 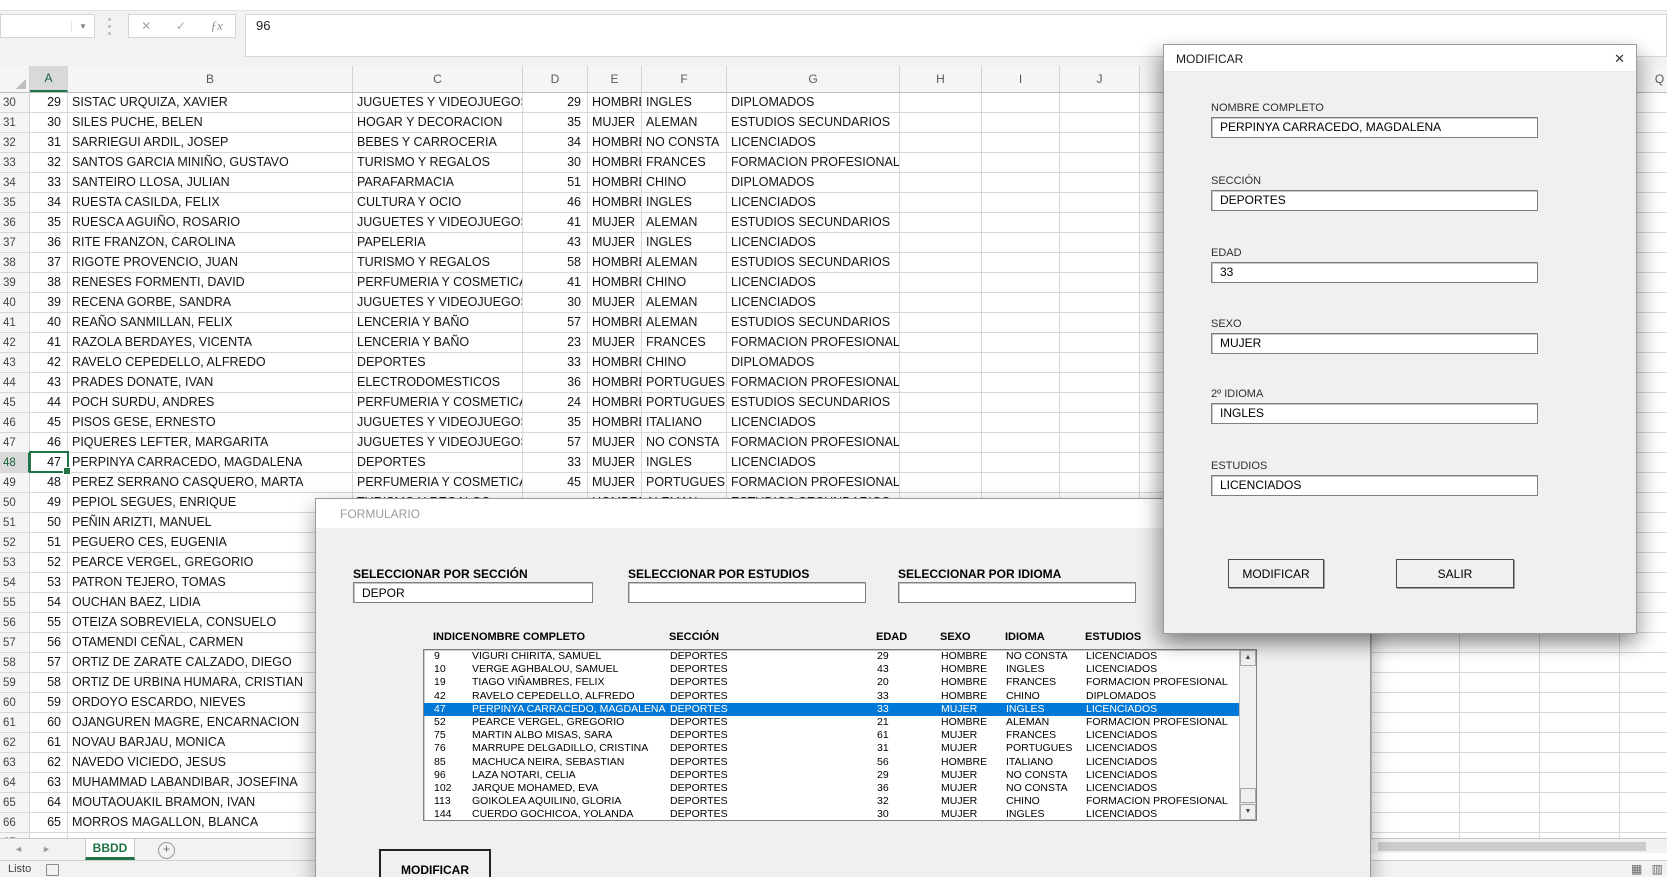 What do you see at coordinates (1248, 795) in the screenshot?
I see `list-scrollbar-thumb` at bounding box center [1248, 795].